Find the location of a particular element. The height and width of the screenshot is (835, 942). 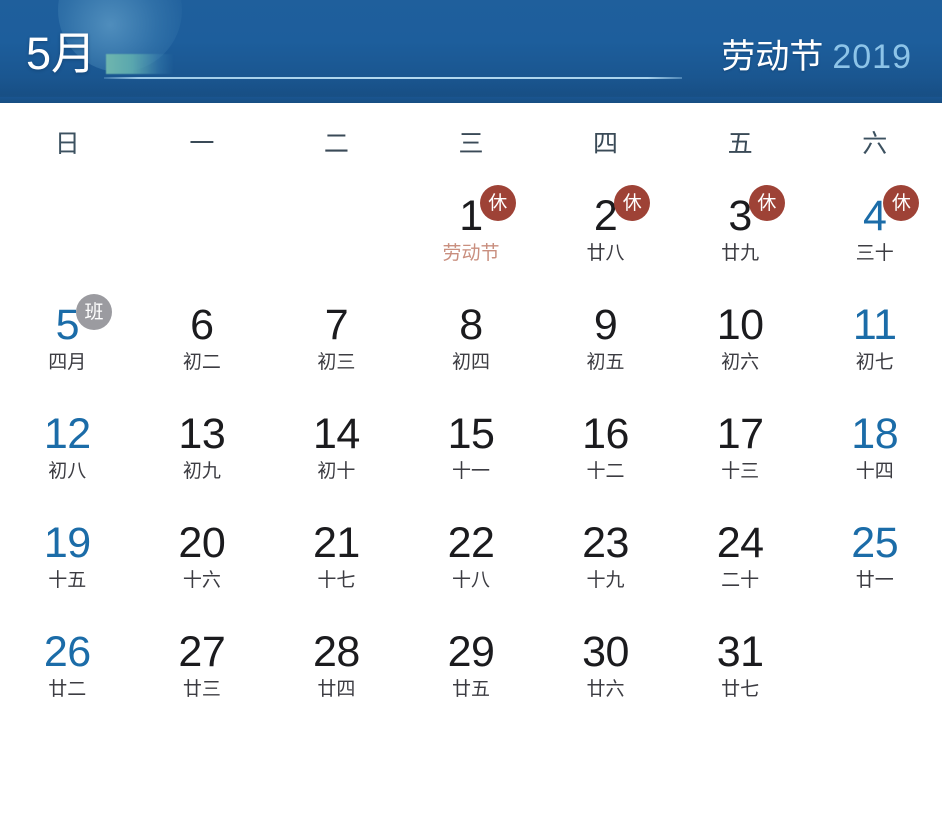

day-number-wrapper: 22 is located at coordinates (471, 543).